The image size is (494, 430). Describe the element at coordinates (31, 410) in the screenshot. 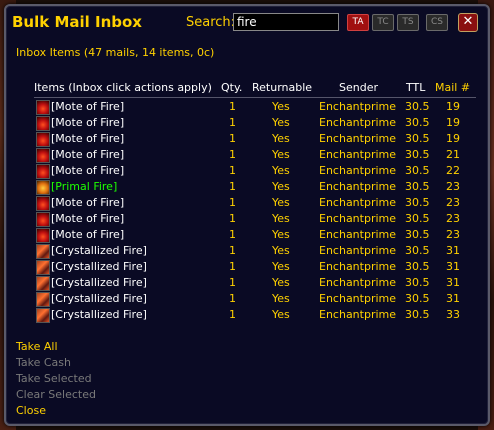

I see `close-button: Close` at that location.